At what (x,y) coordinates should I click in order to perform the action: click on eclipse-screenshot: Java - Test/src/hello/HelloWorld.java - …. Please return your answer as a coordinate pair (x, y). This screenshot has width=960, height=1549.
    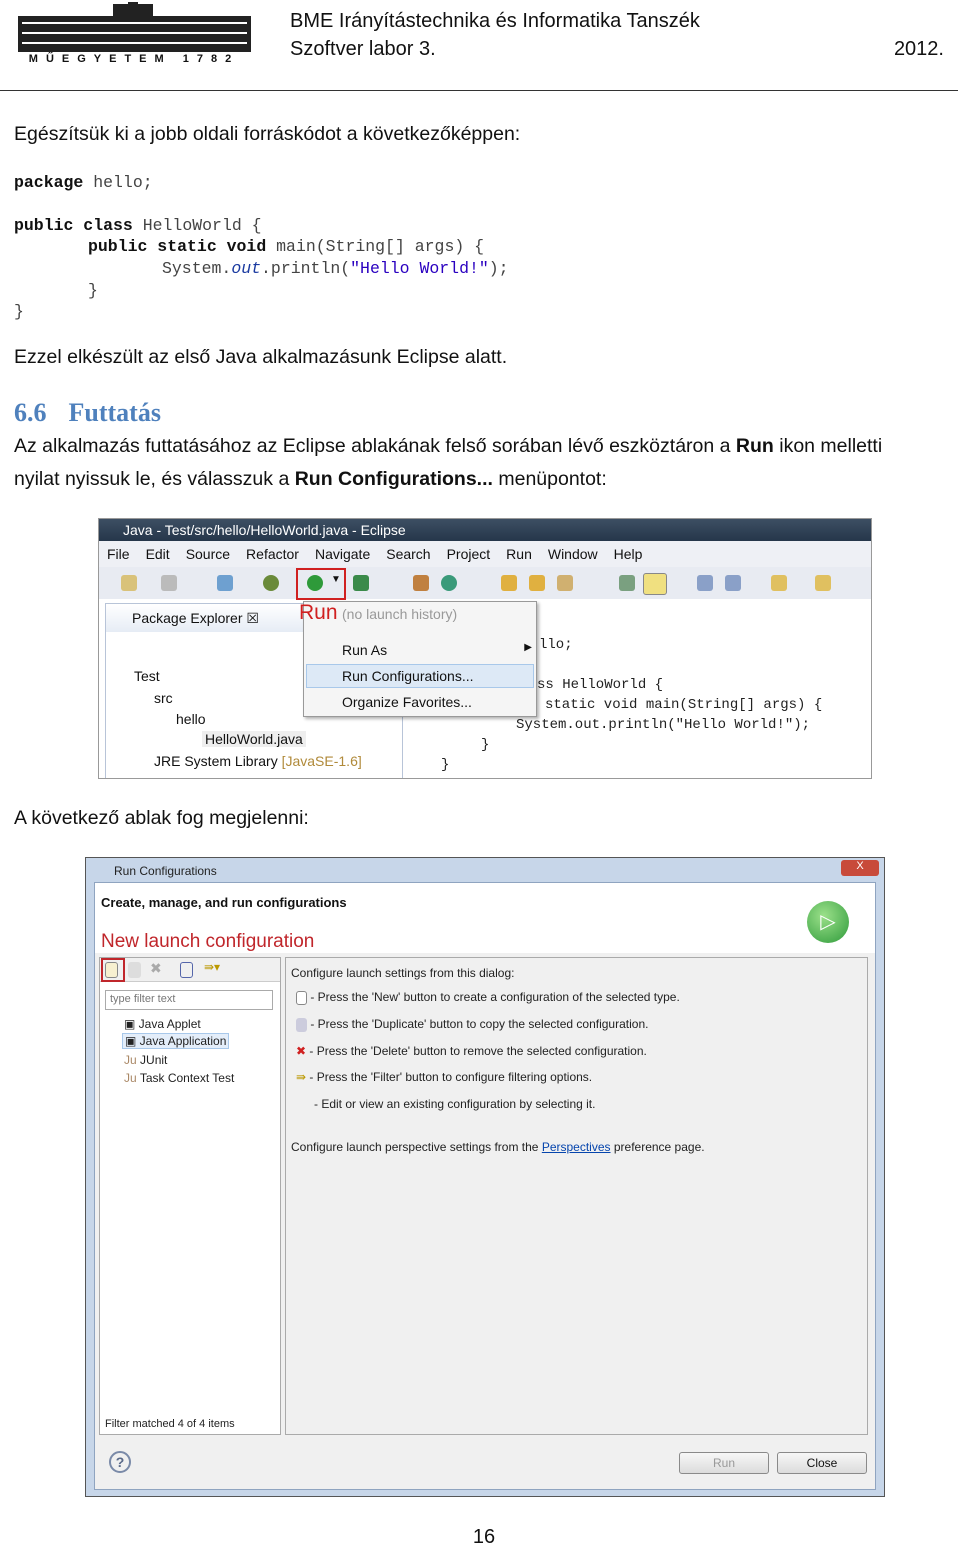
    Looking at the image, I should click on (485, 648).